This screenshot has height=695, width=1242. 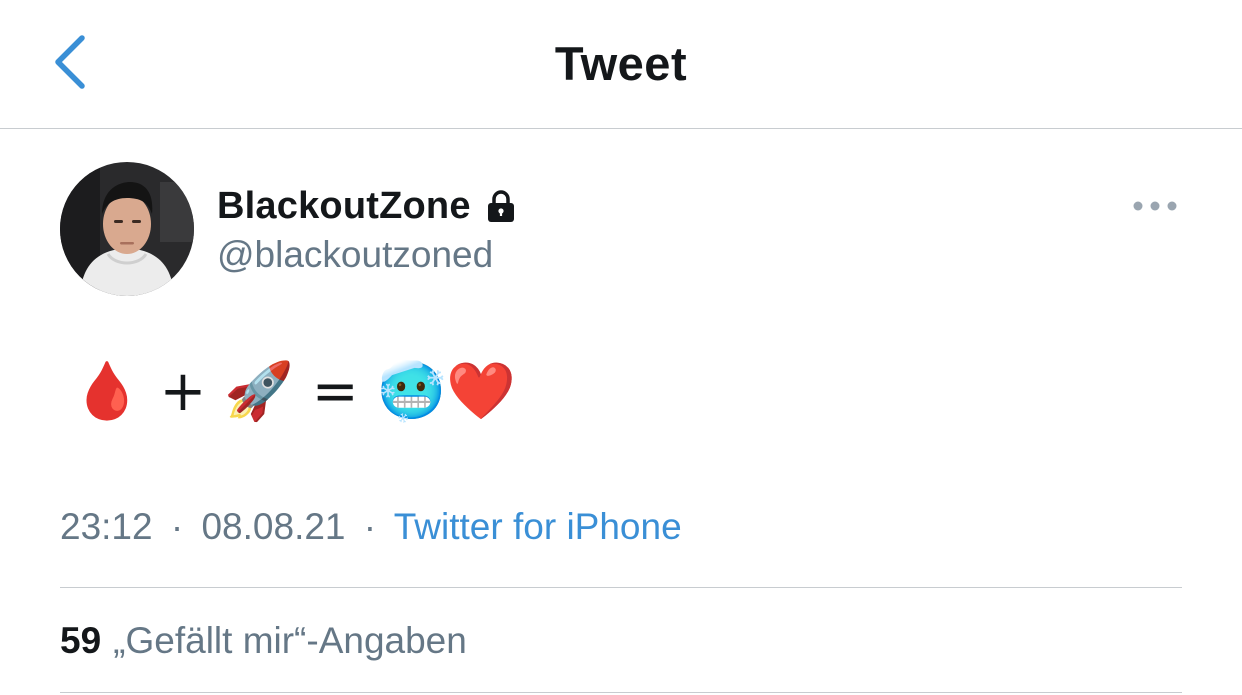 I want to click on tweet-text: 🩸 + 🚀 = 🥶❤️, so click(x=294, y=391).